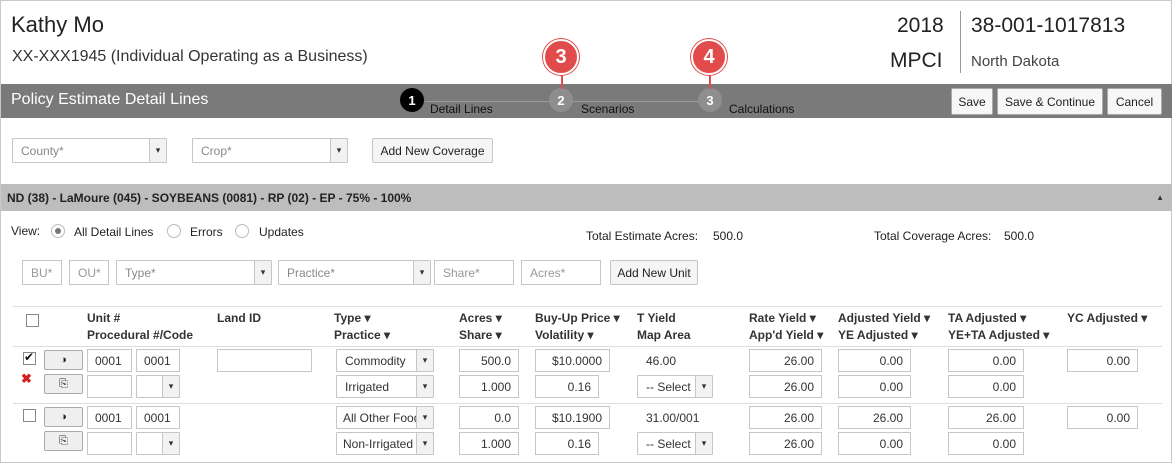 This screenshot has width=1172, height=463. What do you see at coordinates (878, 335) in the screenshot?
I see `col-ye-adjusted: YE Adjusted ▾` at bounding box center [878, 335].